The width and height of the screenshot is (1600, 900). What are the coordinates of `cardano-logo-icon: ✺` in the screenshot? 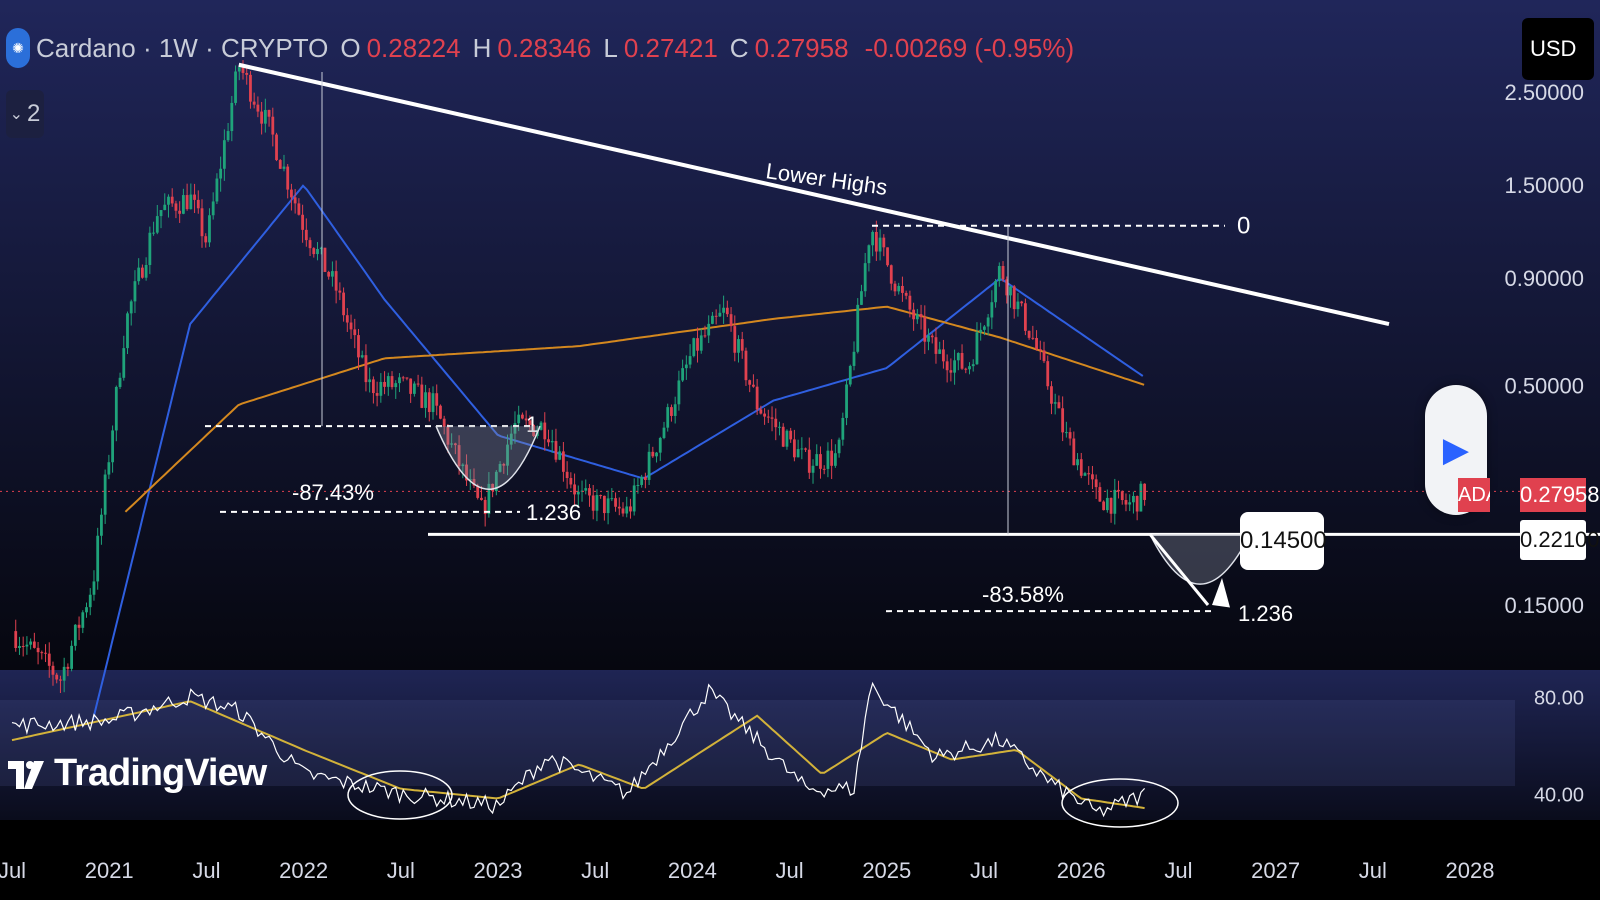 It's located at (18, 48).